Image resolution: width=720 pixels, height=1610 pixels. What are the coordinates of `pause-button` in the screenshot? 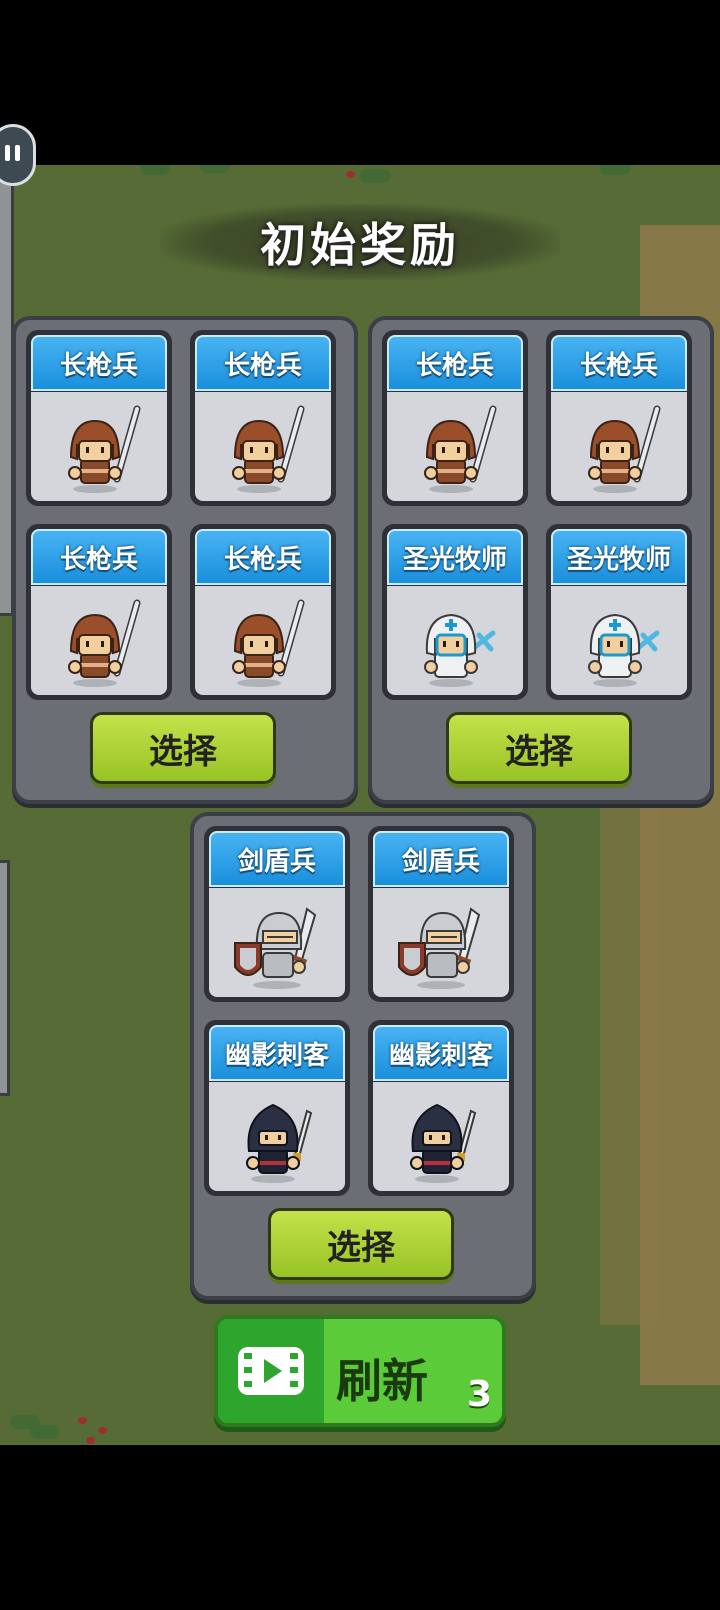 It's located at (18, 155).